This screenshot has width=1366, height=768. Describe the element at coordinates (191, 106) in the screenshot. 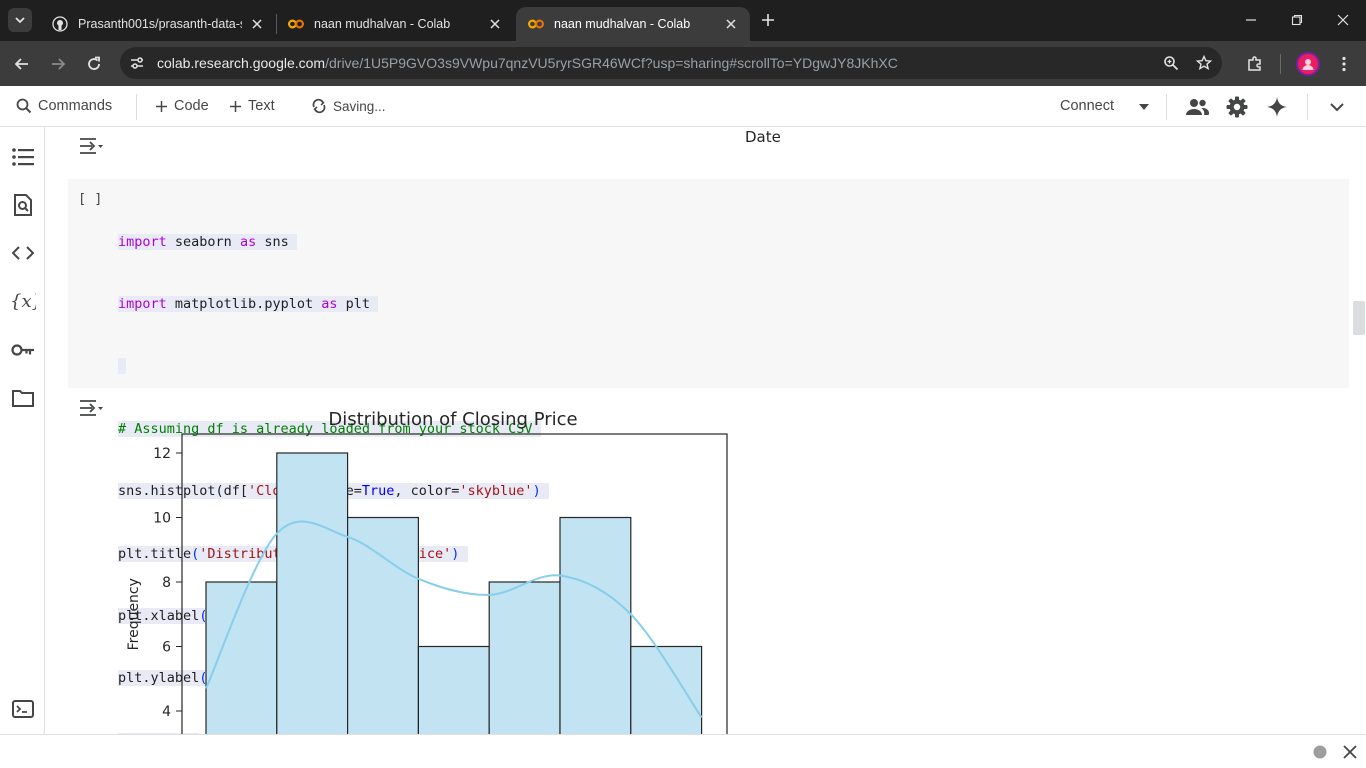

I see `add-code-label: Code` at that location.